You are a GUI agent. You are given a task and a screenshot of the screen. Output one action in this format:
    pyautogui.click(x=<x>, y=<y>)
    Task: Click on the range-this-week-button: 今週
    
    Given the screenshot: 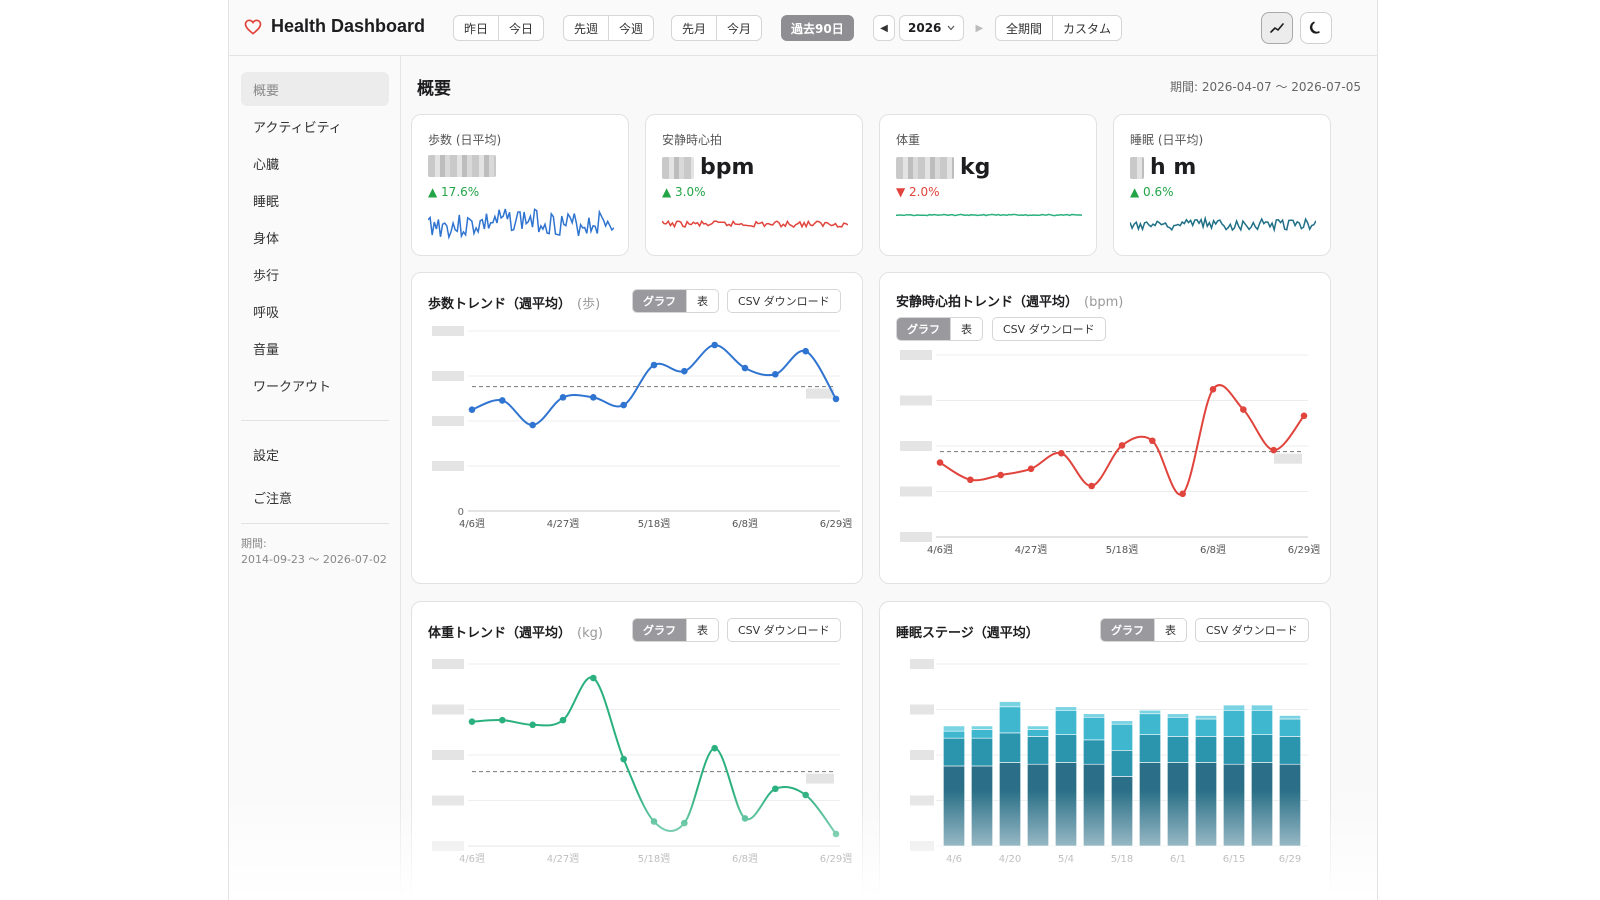 What is the action you would take?
    pyautogui.click(x=630, y=28)
    